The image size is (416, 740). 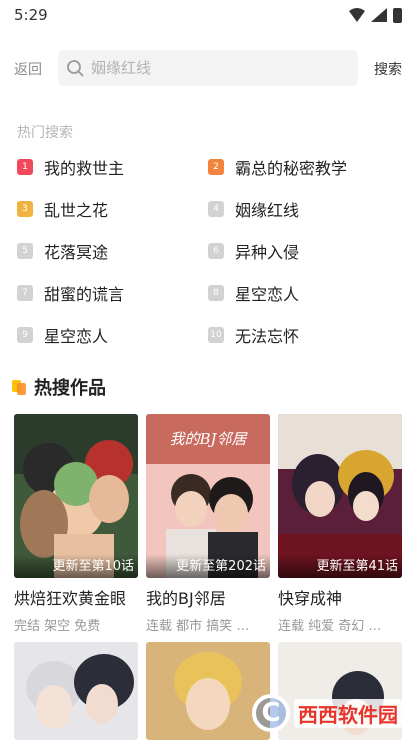 I want to click on hot-search-label: 花落冥途, so click(x=76, y=252).